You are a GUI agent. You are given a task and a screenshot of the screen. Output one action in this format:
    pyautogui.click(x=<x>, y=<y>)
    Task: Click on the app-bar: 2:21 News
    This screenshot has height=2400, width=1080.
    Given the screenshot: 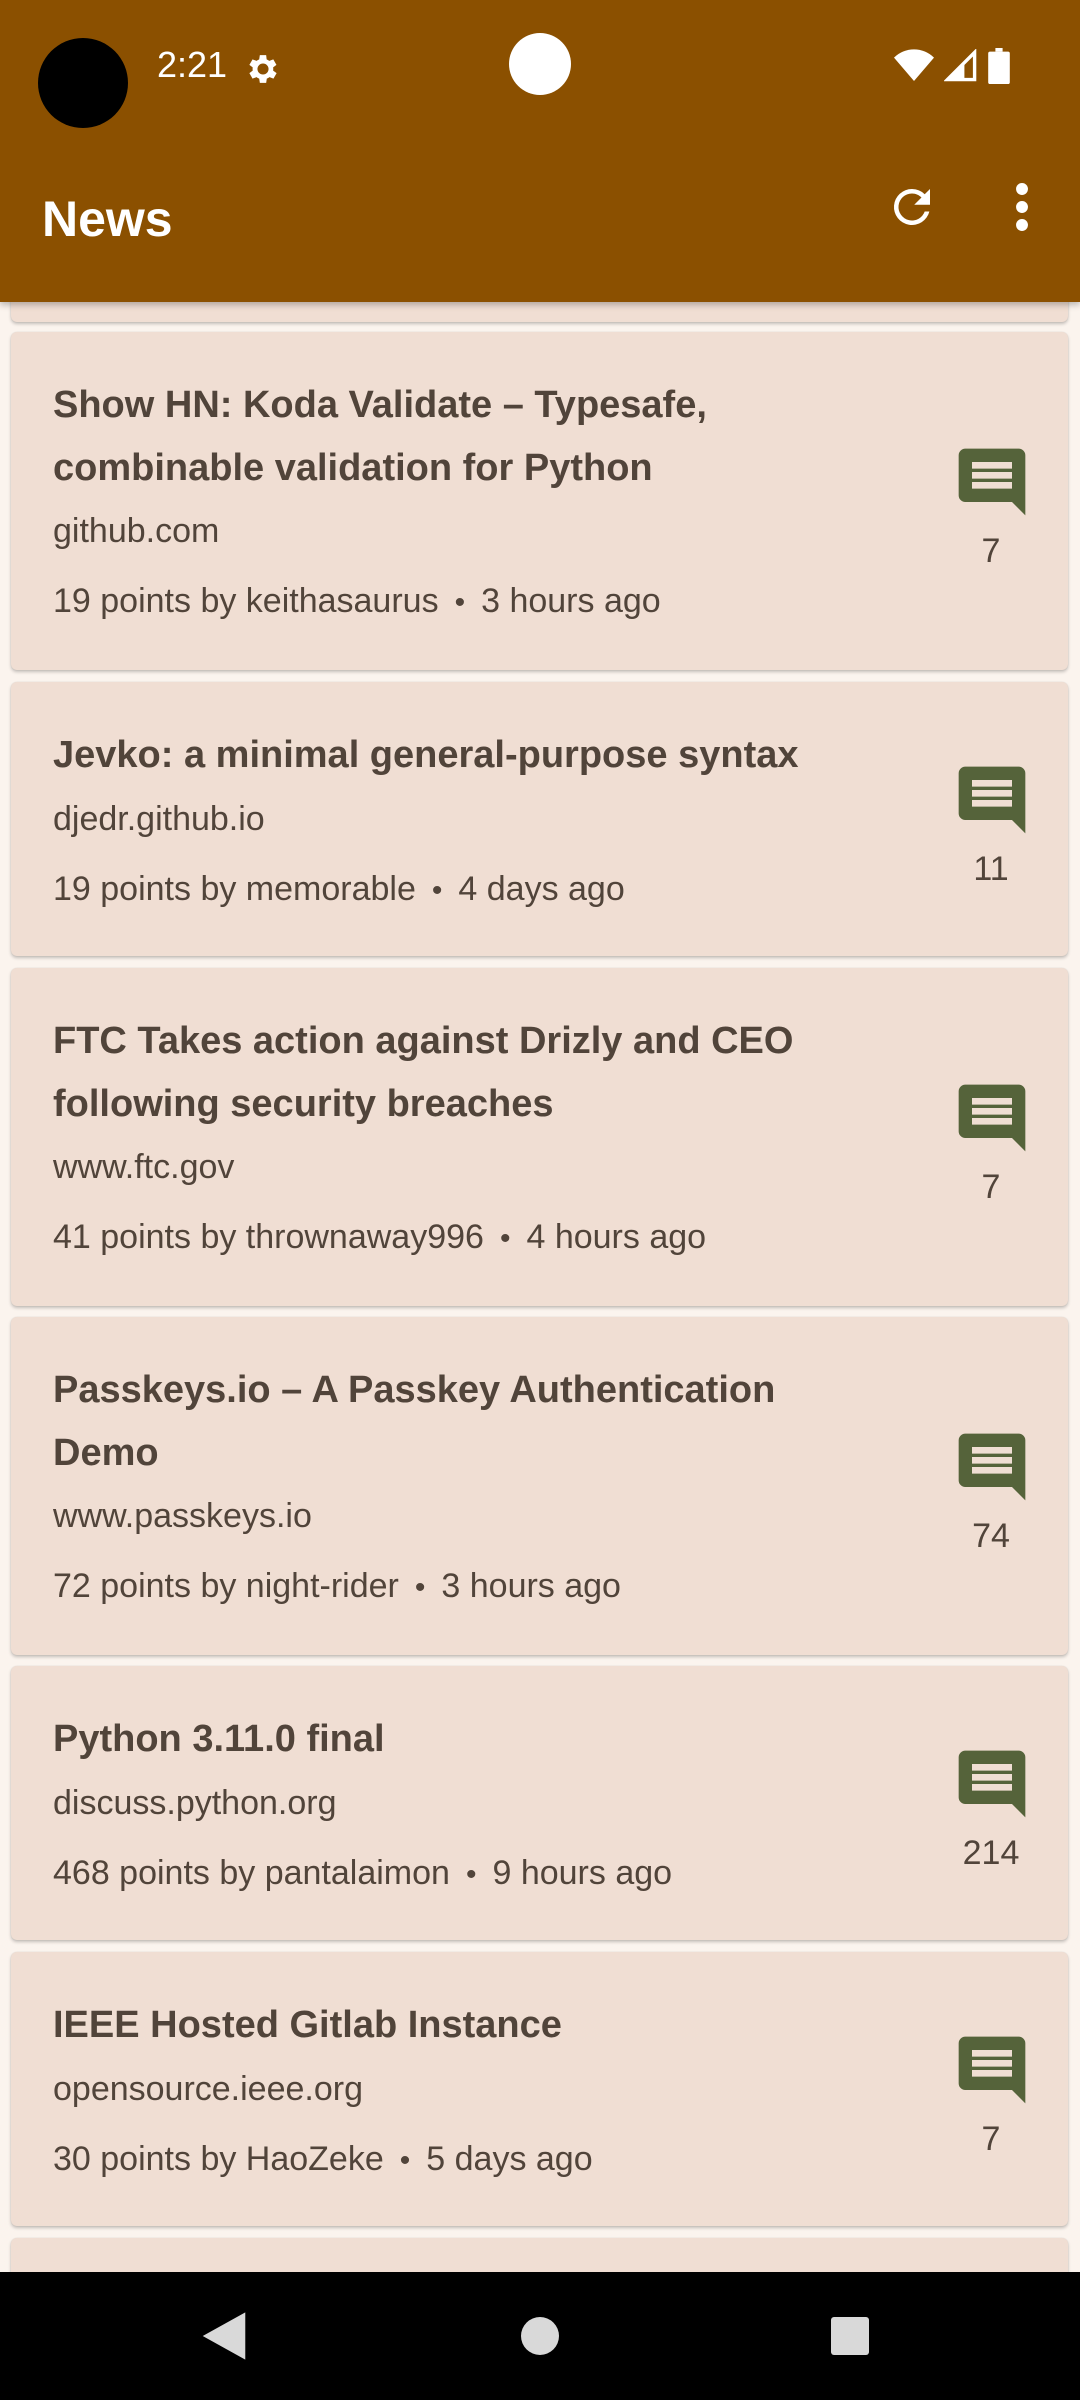 What is the action you would take?
    pyautogui.click(x=540, y=151)
    